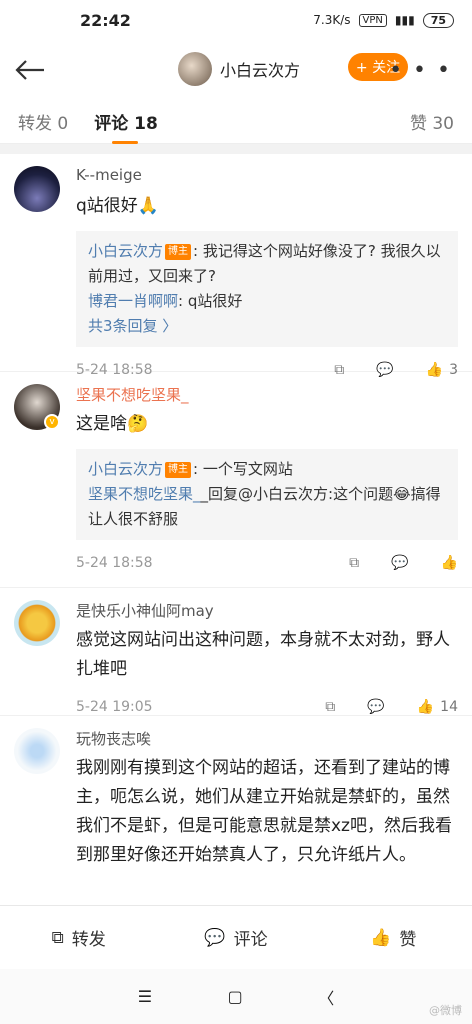 The height and width of the screenshot is (1024, 472). Describe the element at coordinates (52, 422) in the screenshot. I see `verified-badge-icon: v` at that location.